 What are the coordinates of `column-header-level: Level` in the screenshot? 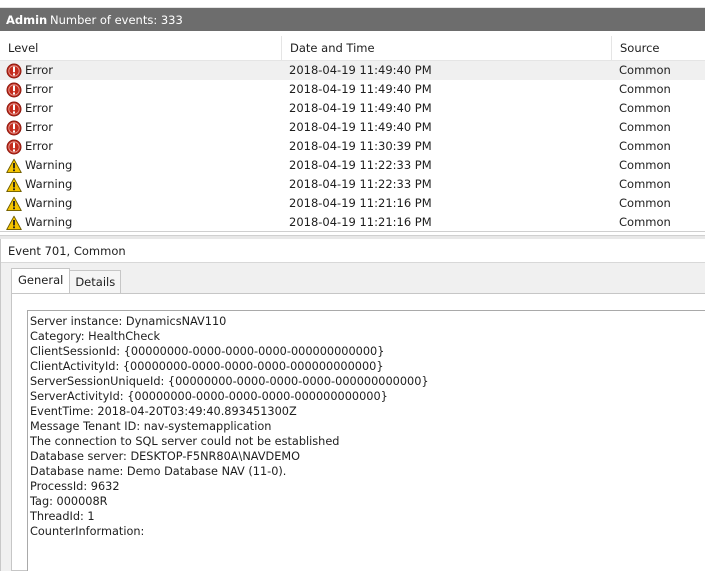 It's located at (141, 48).